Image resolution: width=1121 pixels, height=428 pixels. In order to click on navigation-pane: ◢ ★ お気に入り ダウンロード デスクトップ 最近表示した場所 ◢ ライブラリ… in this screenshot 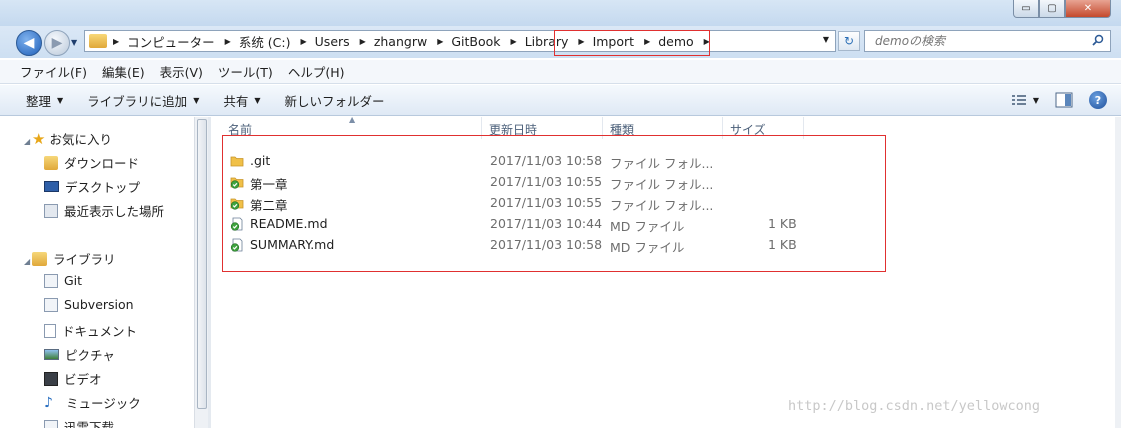, I will do `click(97, 272)`.